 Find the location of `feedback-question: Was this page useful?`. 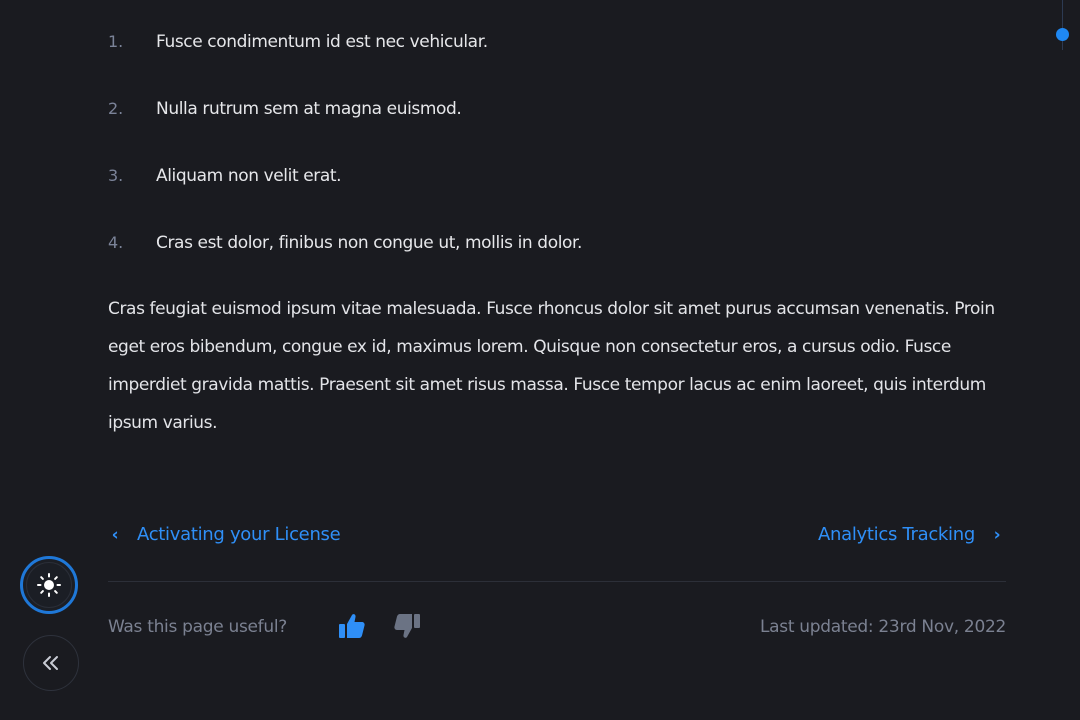

feedback-question: Was this page useful? is located at coordinates (197, 627).